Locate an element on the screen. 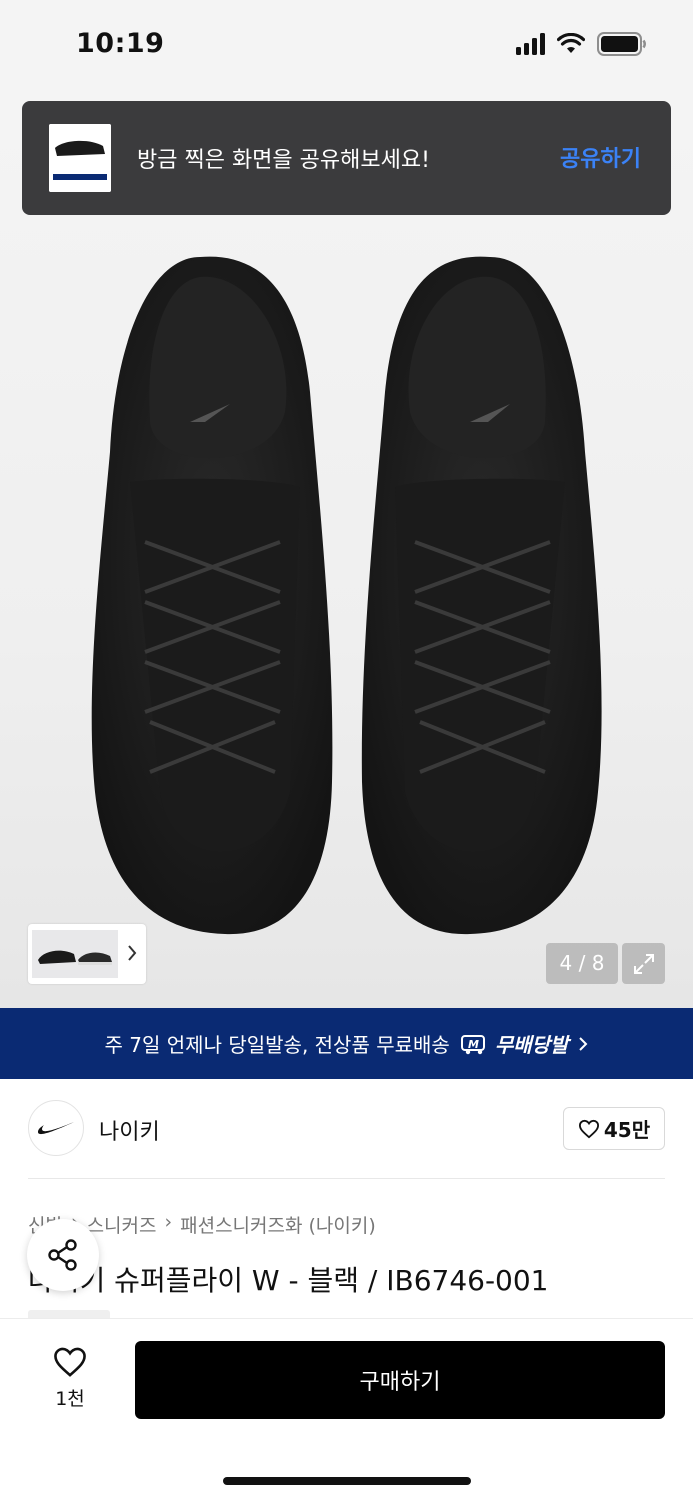 The image size is (693, 1500). expand-icon is located at coordinates (643, 963).